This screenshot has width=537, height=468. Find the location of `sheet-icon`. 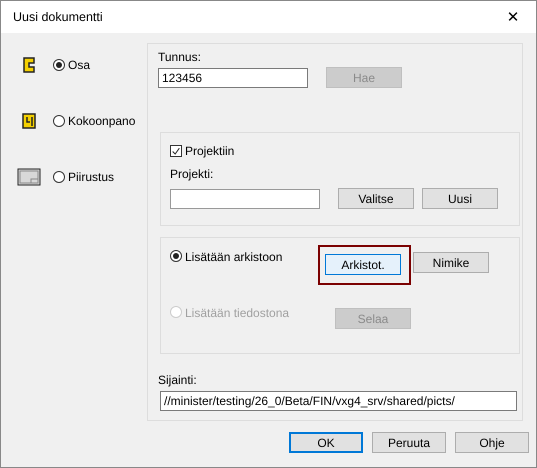

sheet-icon is located at coordinates (29, 177).